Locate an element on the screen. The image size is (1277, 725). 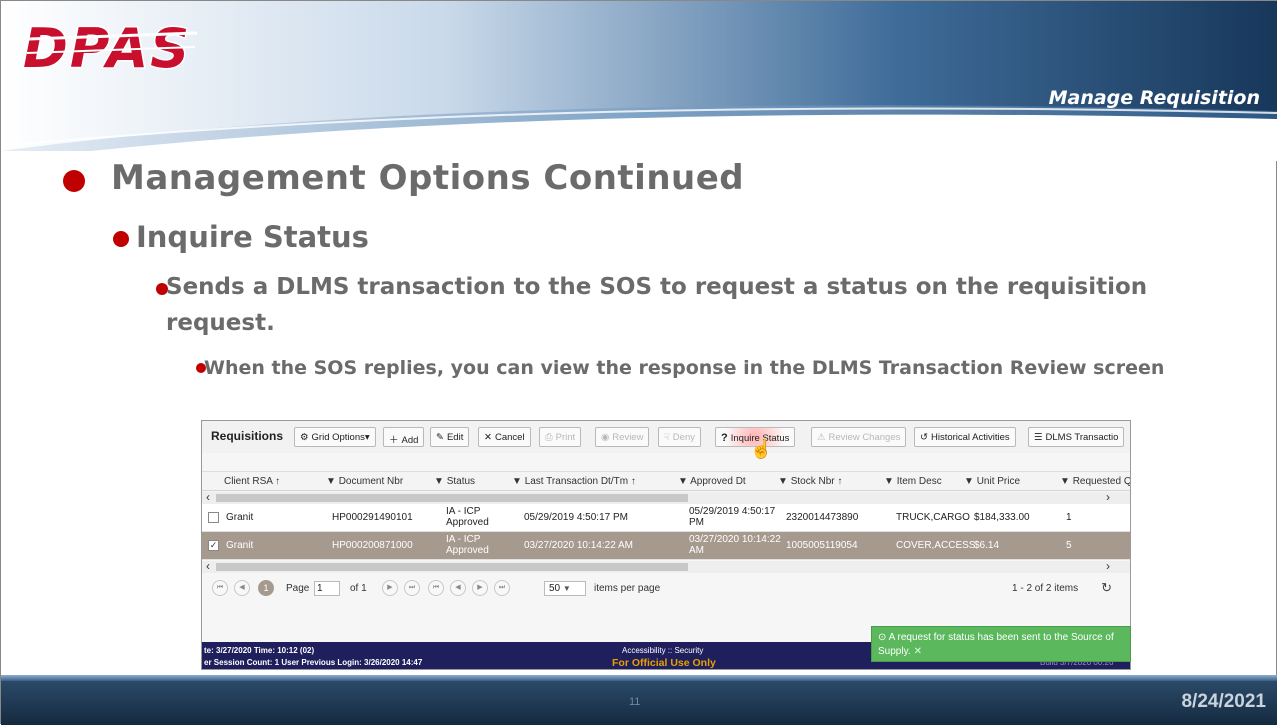
items-per-page-label: items per page is located at coordinates (627, 588).